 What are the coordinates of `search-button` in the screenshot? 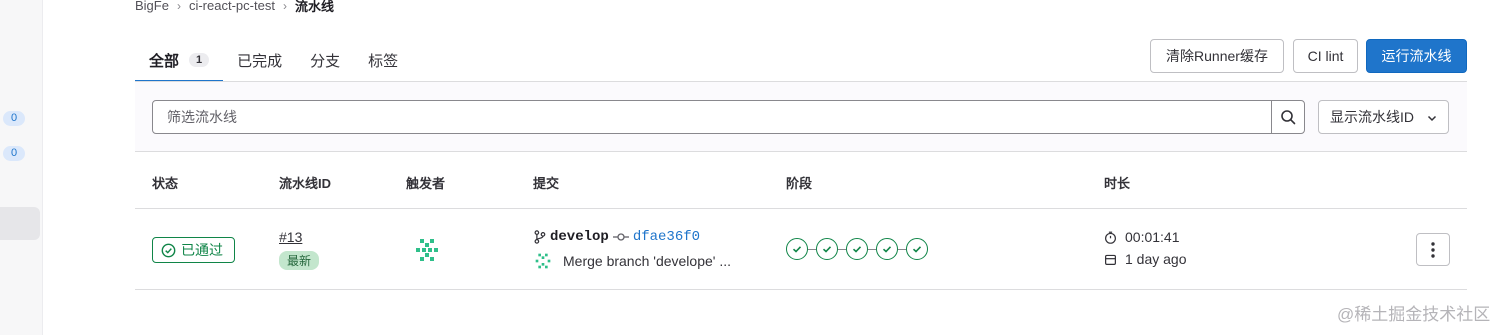 It's located at (1288, 117).